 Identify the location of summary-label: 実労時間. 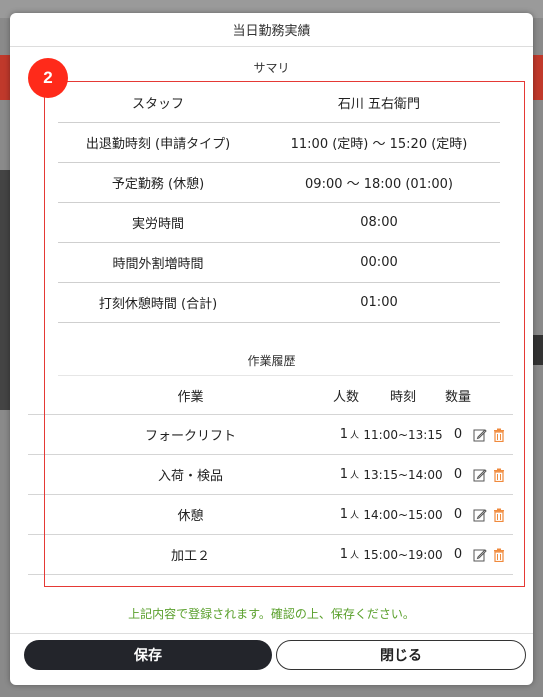
(157, 224).